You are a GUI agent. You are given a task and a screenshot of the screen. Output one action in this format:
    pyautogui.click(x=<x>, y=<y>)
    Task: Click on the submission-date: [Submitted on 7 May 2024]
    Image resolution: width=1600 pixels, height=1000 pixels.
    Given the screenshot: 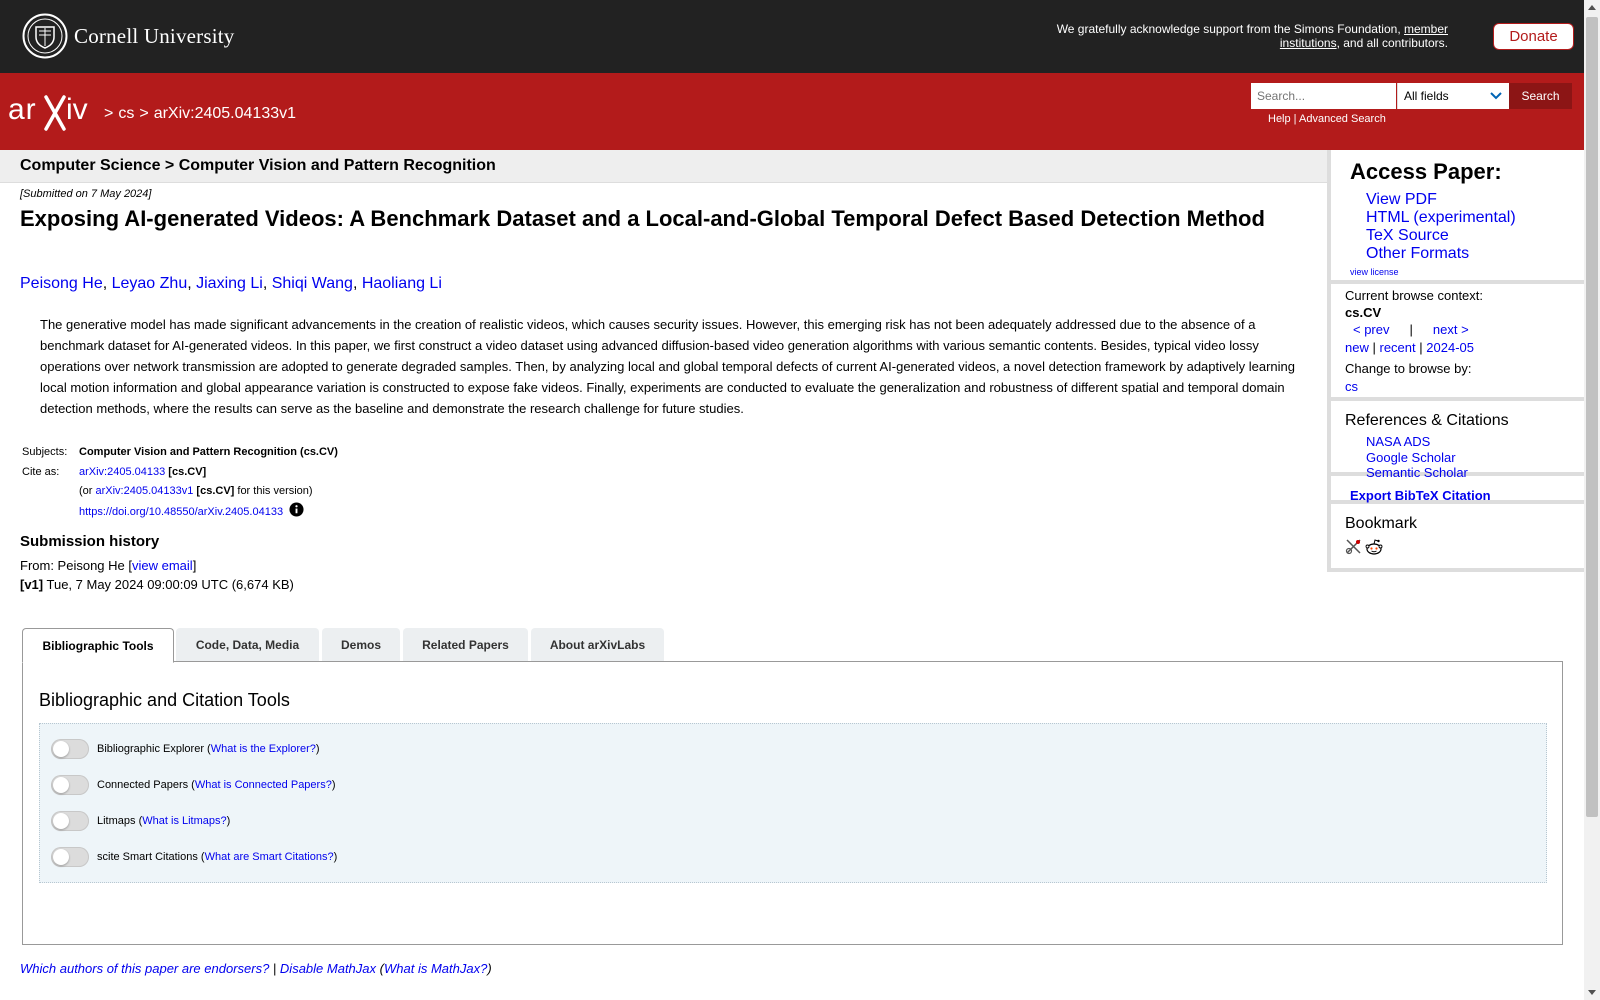 What is the action you would take?
    pyautogui.click(x=86, y=194)
    